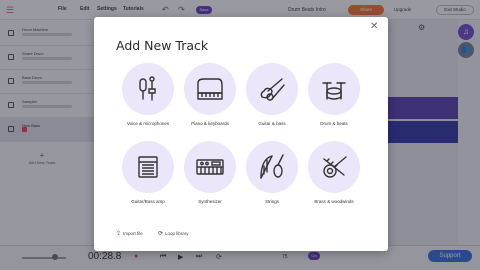 The width and height of the screenshot is (480, 270). Describe the element at coordinates (334, 201) in the screenshot. I see `tile-label: Brass & woodwinds` at that location.